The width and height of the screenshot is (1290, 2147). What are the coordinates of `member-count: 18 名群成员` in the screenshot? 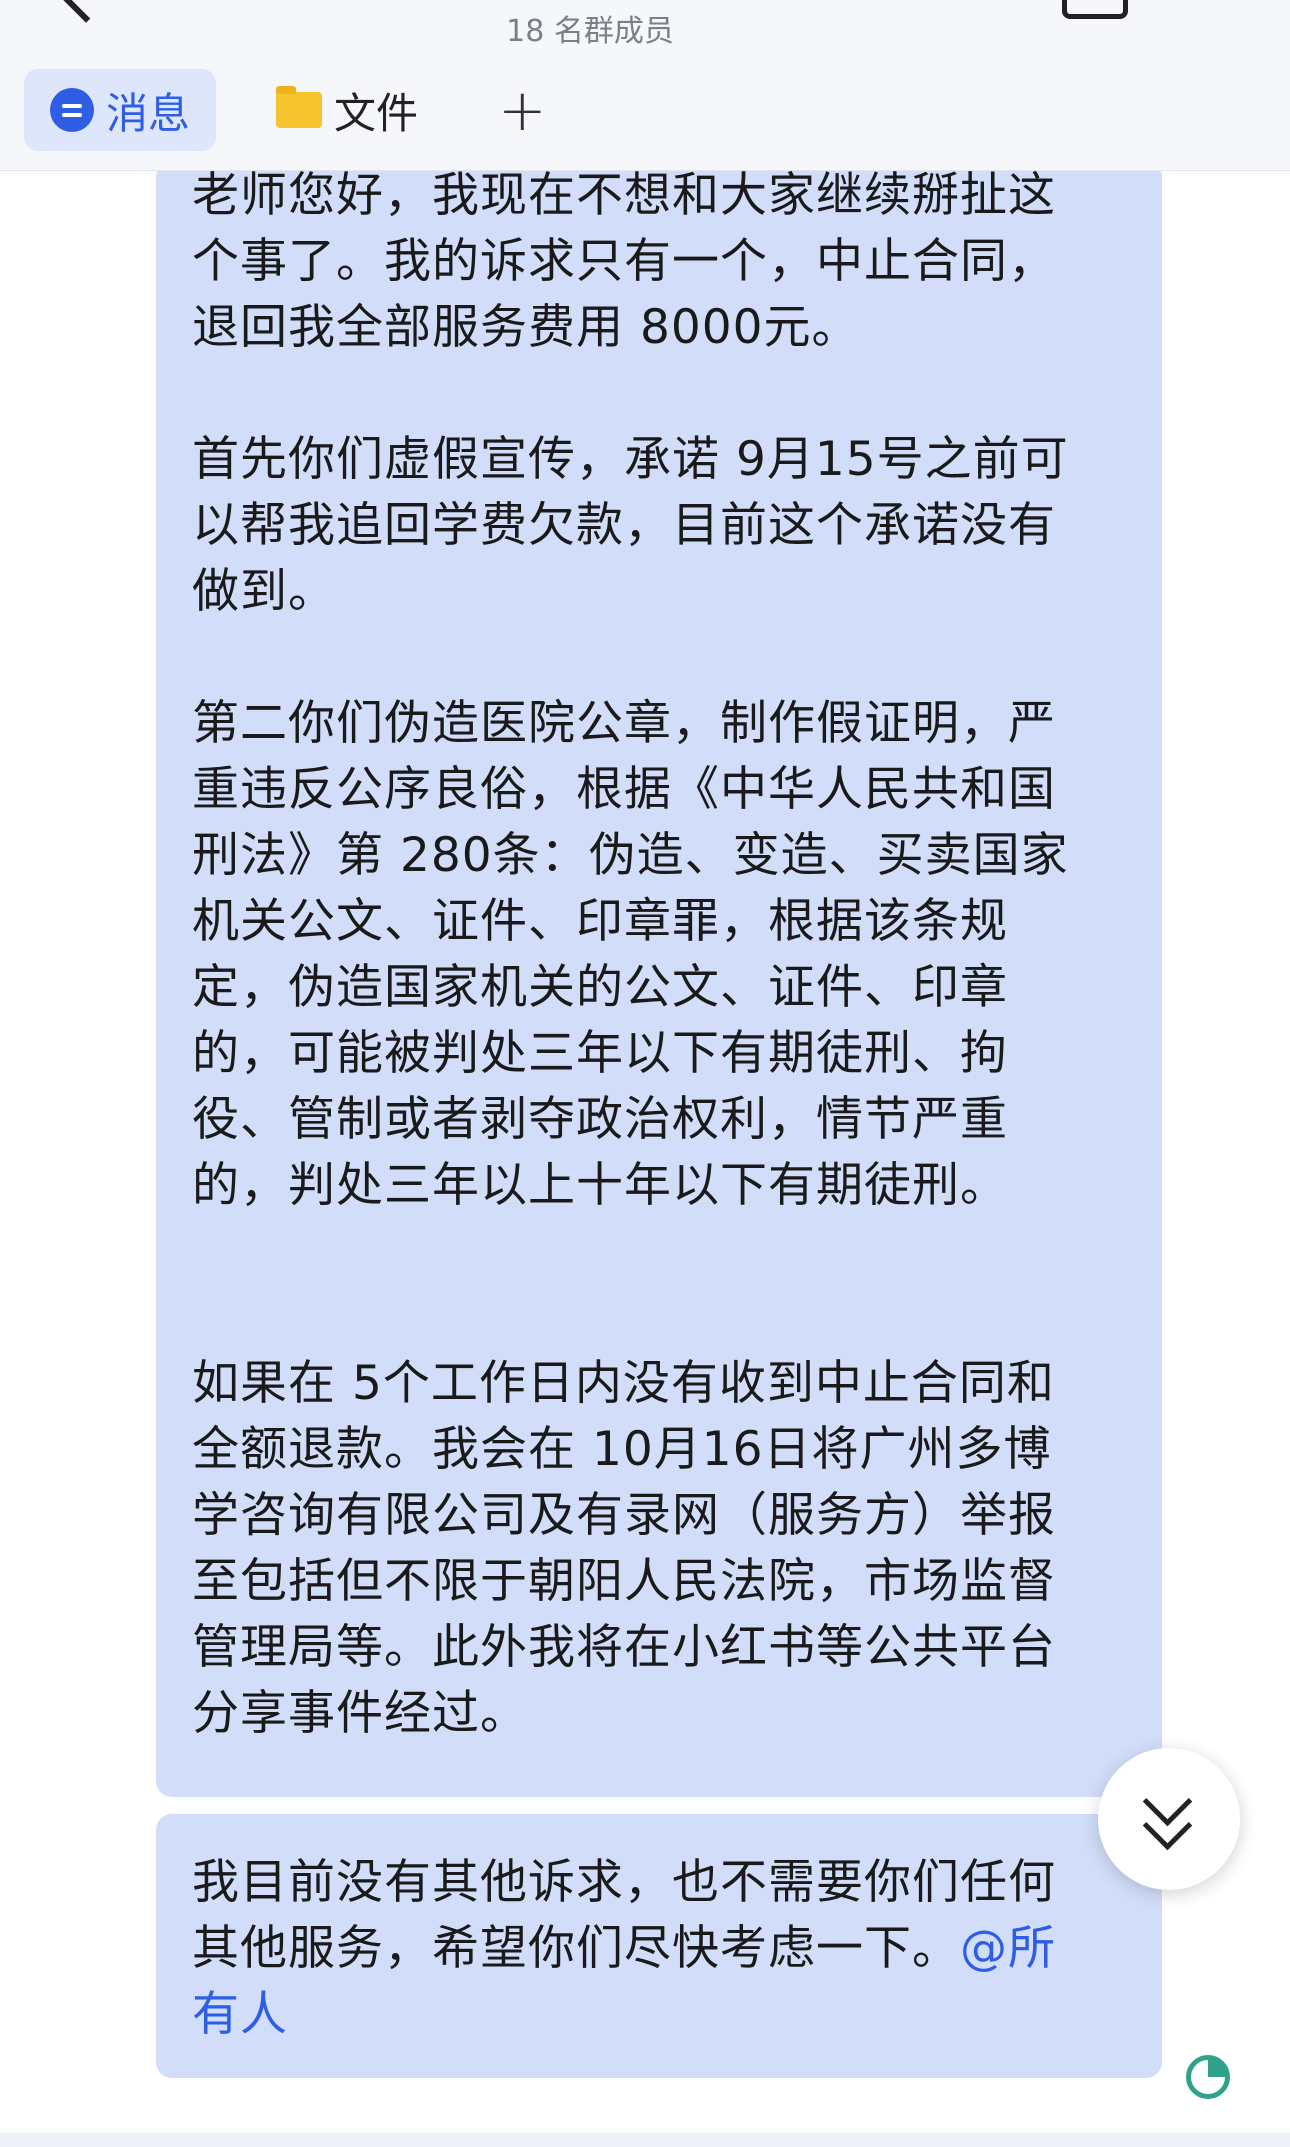 It's located at (590, 28).